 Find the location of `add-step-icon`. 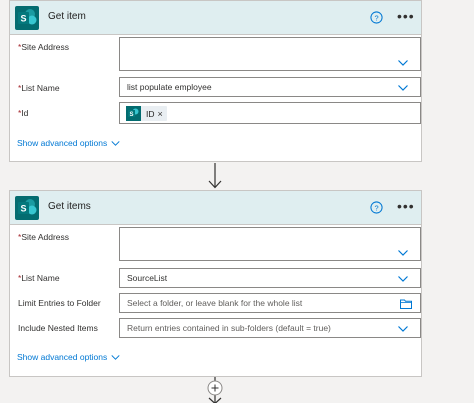

add-step-icon is located at coordinates (215, 388).